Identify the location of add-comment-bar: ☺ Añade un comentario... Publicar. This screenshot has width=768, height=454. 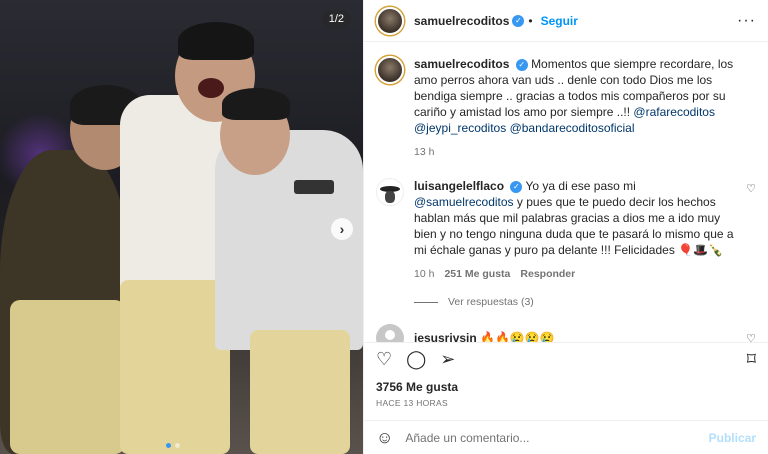
(566, 437).